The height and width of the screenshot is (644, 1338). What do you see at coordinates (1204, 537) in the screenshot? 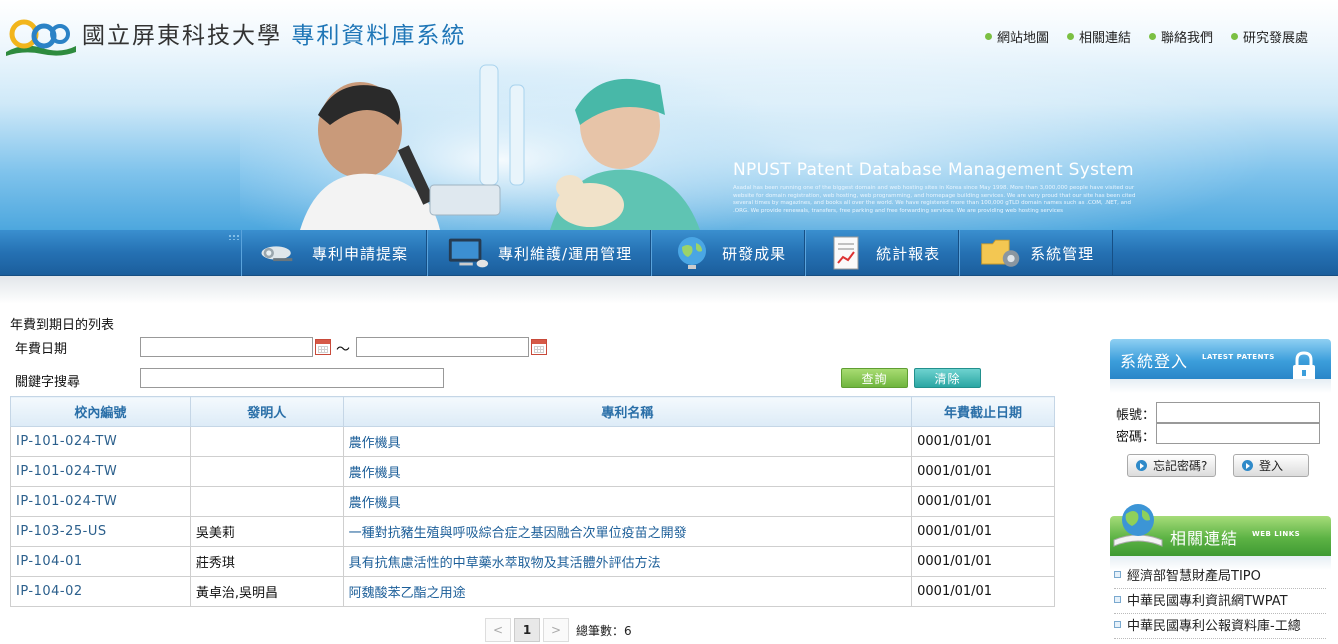
I see `links-title: 相關連結` at bounding box center [1204, 537].